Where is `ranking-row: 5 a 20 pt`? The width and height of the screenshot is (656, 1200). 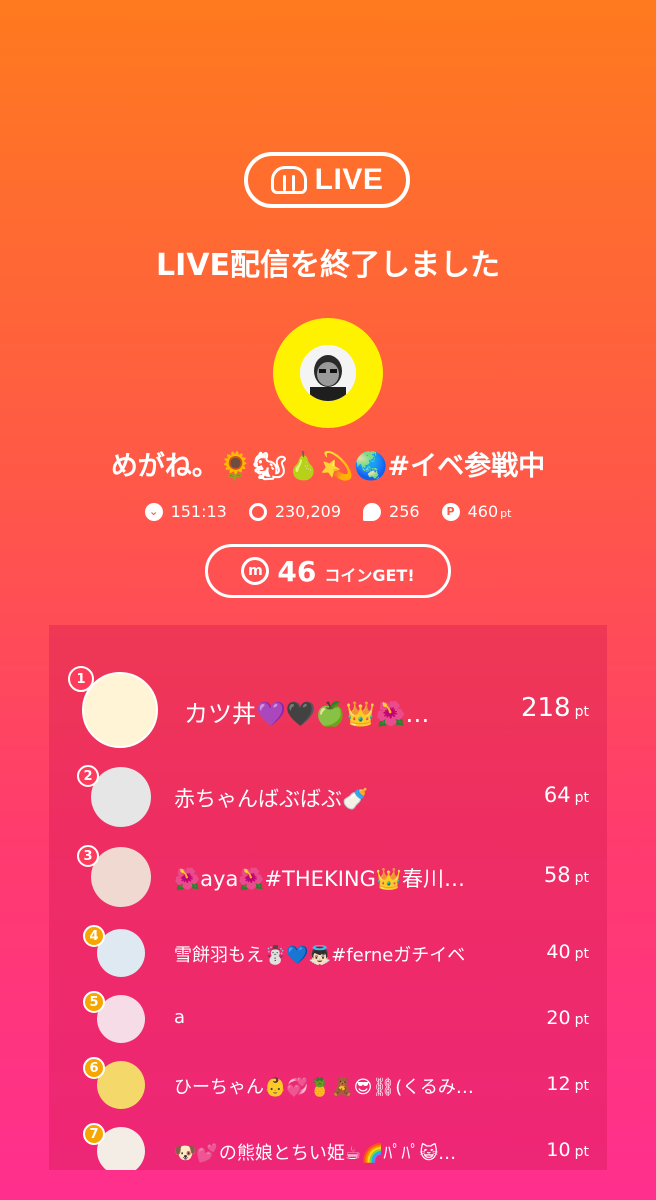
ranking-row: 5 a 20 pt is located at coordinates (328, 1018).